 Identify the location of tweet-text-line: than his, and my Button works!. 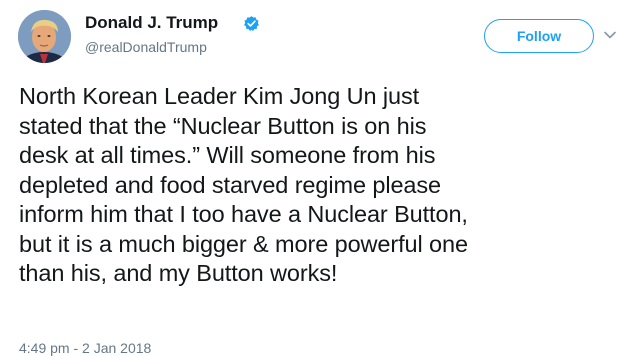
(178, 273).